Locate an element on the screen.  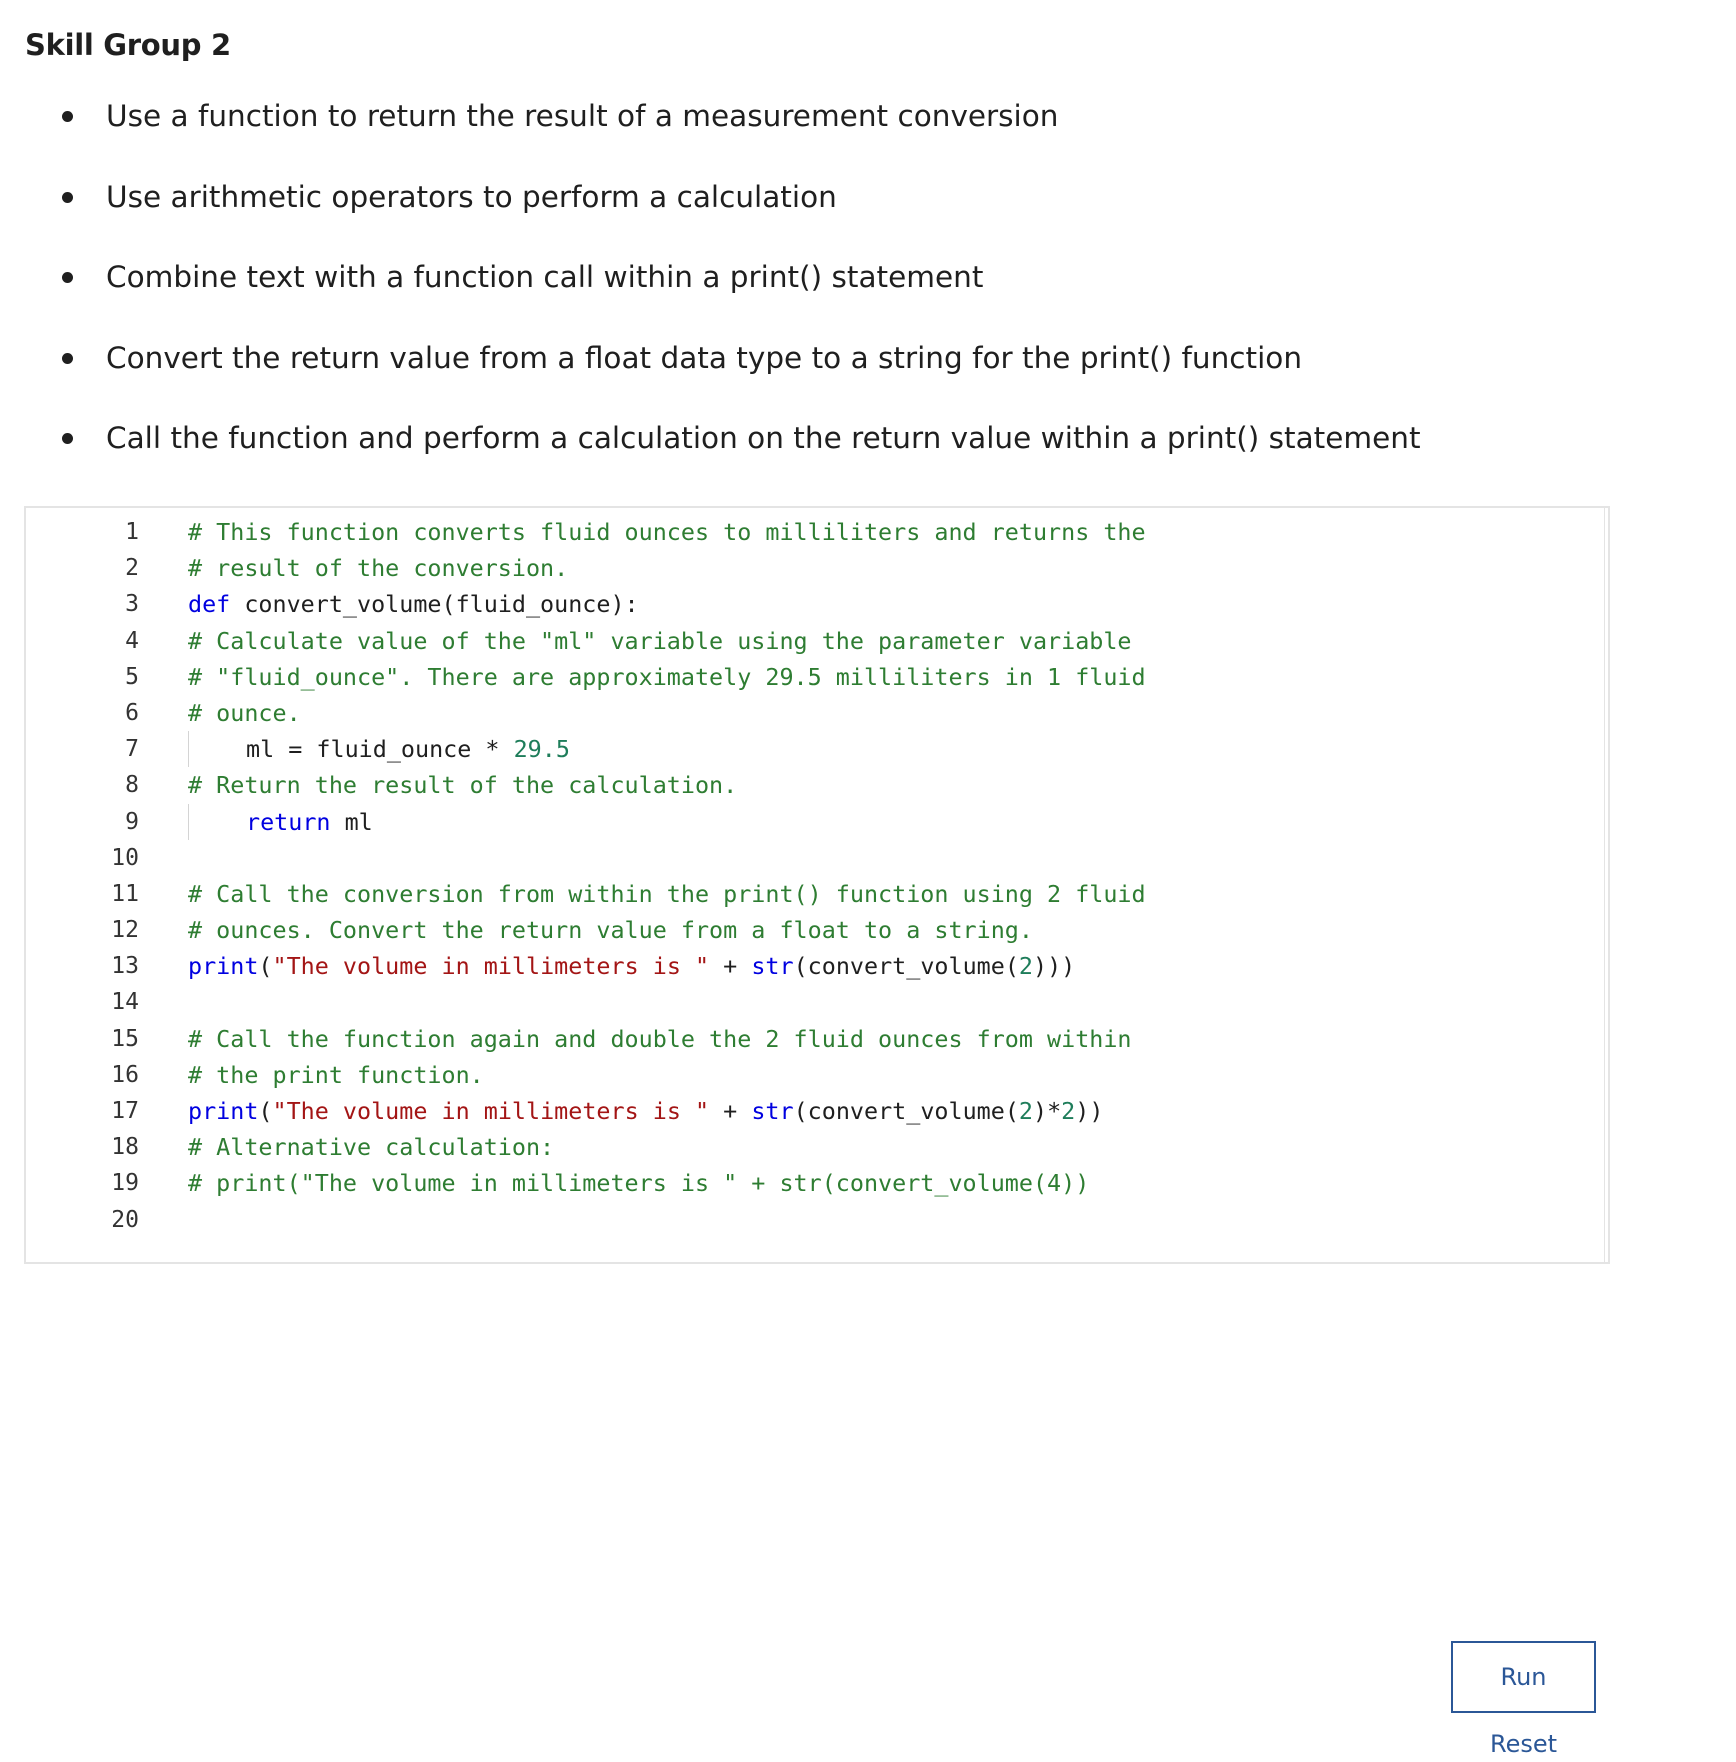
line-number: 3 is located at coordinates (132, 604).